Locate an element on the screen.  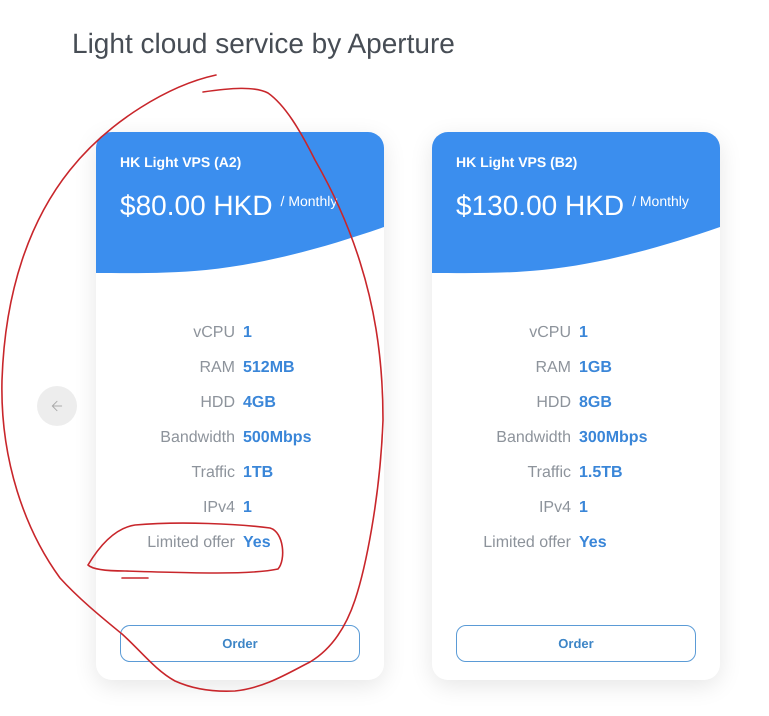
spec-value: 1TB is located at coordinates (258, 472).